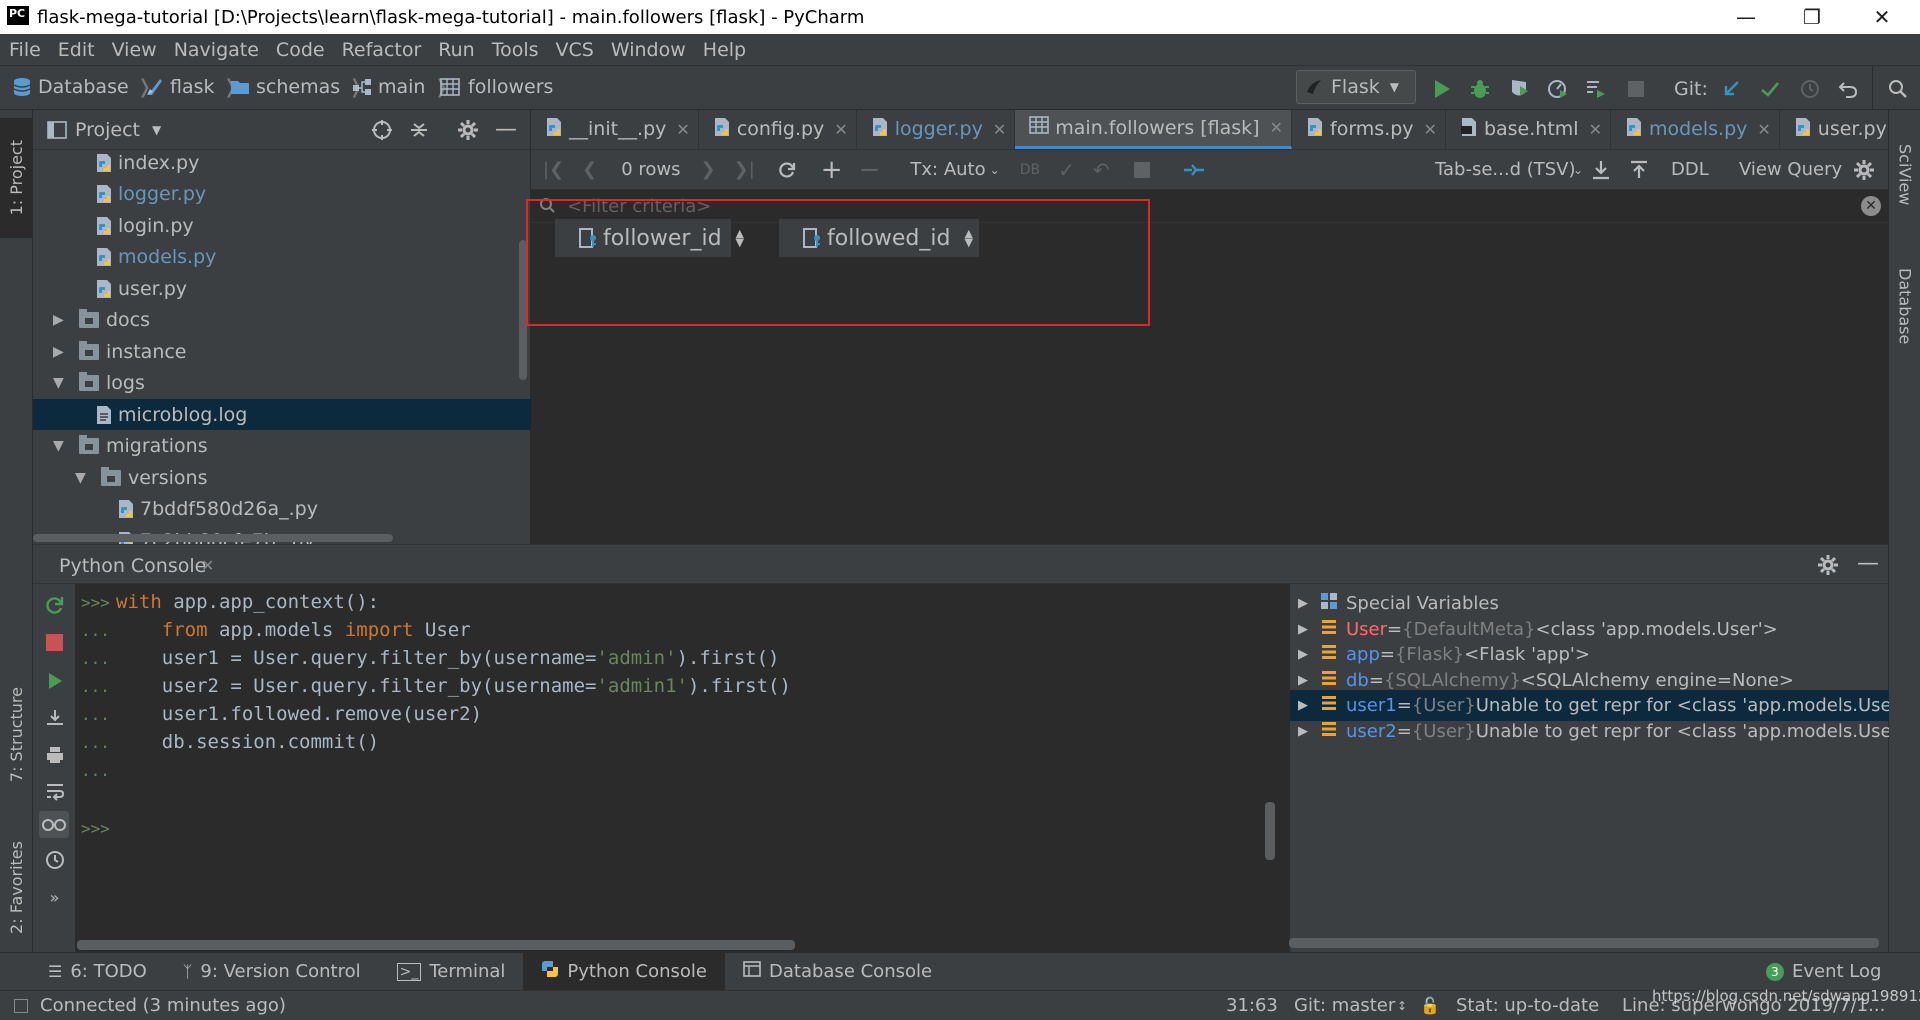 The image size is (1920, 1020). Describe the element at coordinates (282, 351) in the screenshot. I see `project-tree-item: ▶ instance` at that location.